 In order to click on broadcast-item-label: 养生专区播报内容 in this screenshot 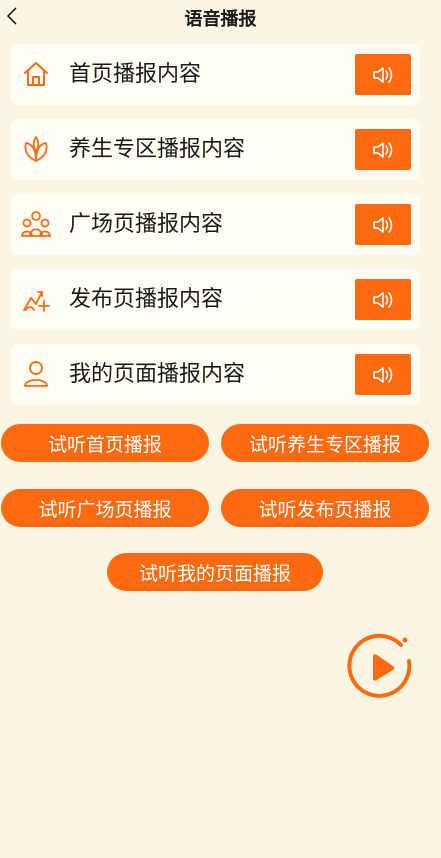, I will do `click(157, 149)`.